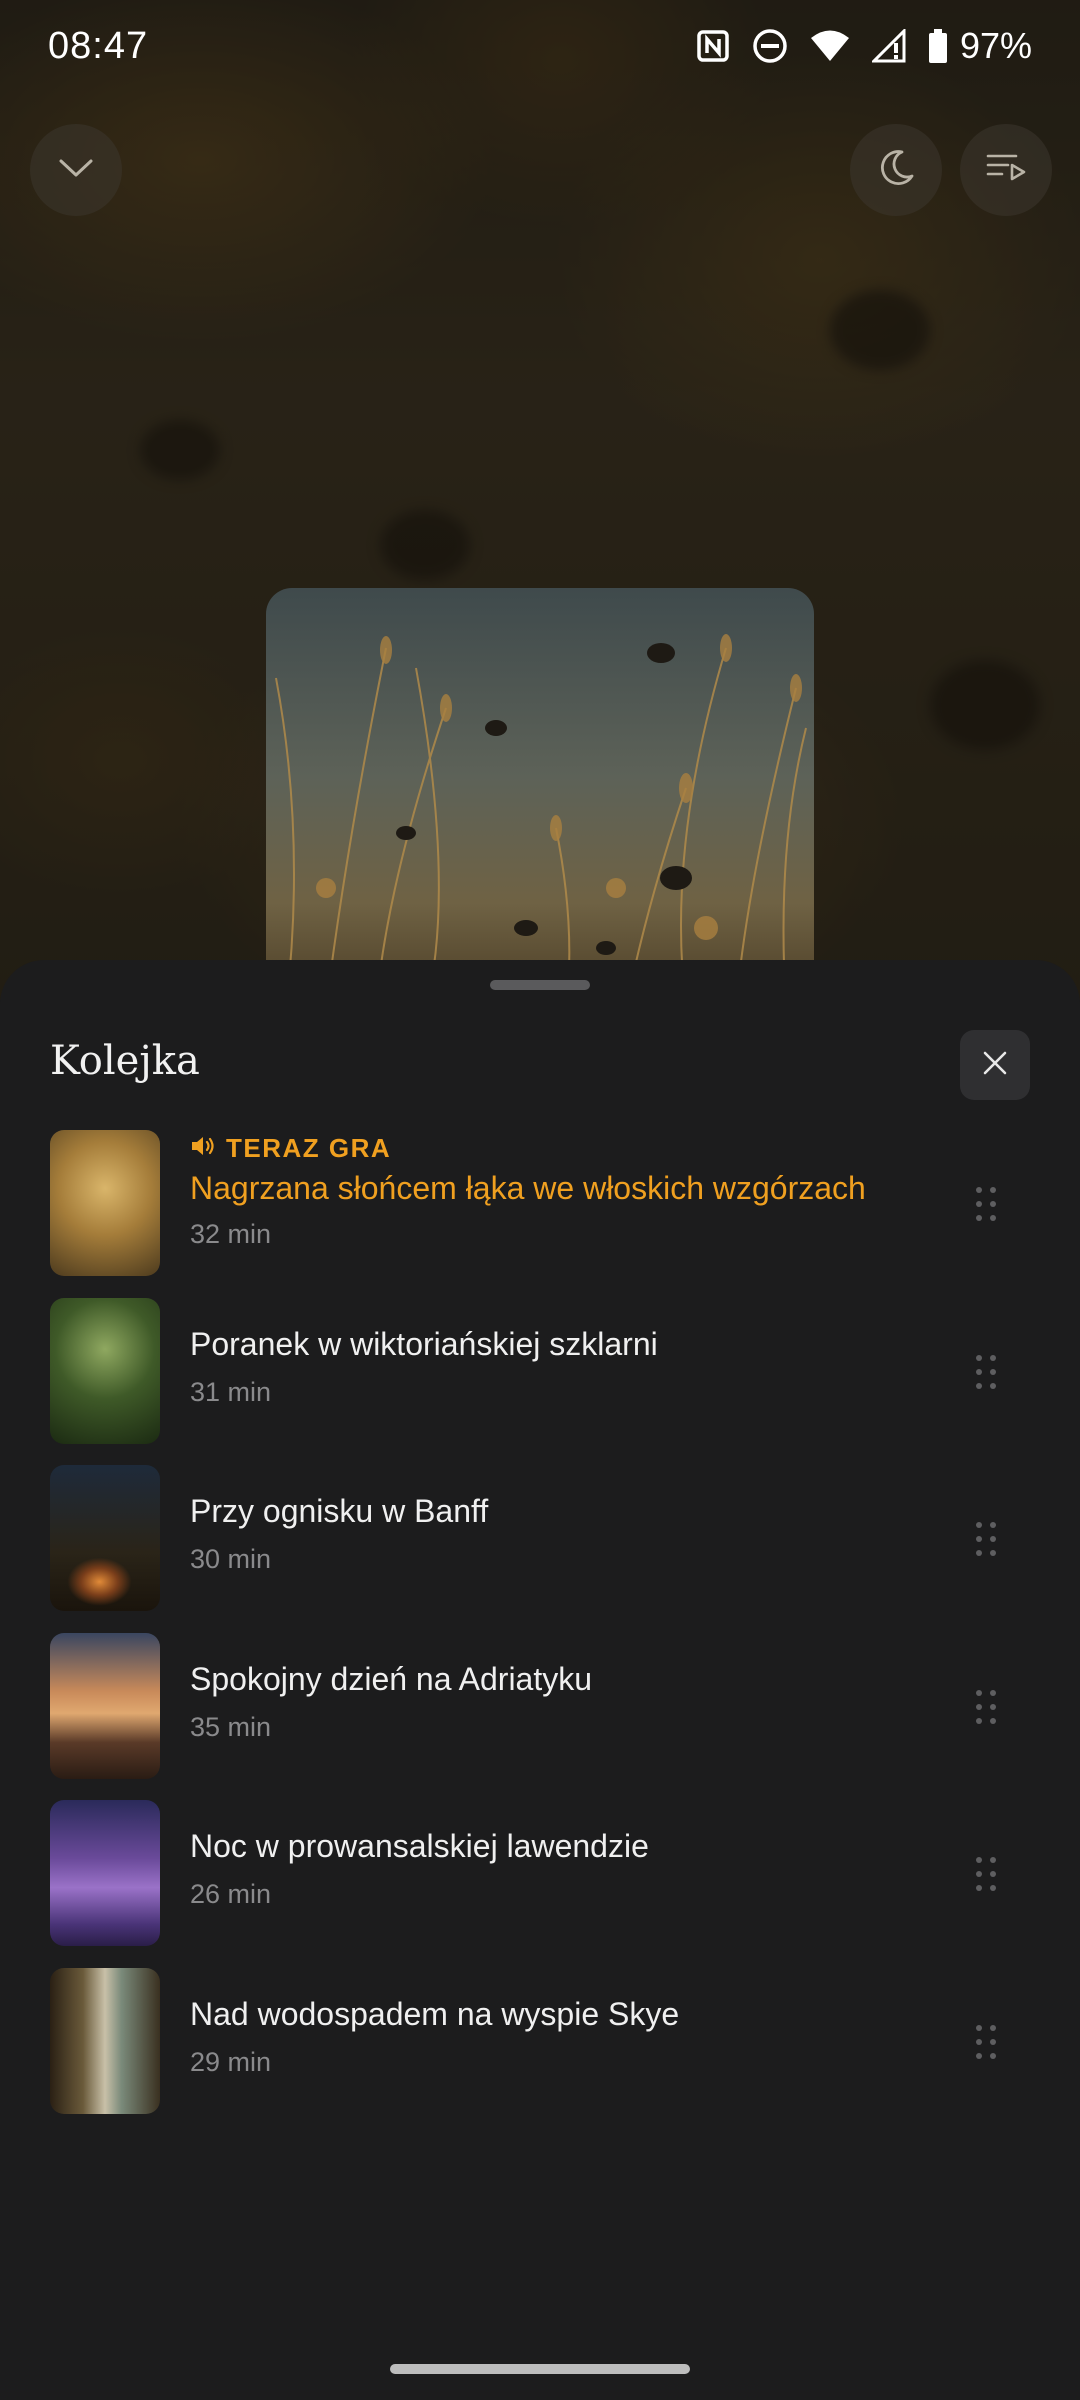 Image resolution: width=1080 pixels, height=2400 pixels. What do you see at coordinates (888, 46) in the screenshot?
I see `signal-icon` at bounding box center [888, 46].